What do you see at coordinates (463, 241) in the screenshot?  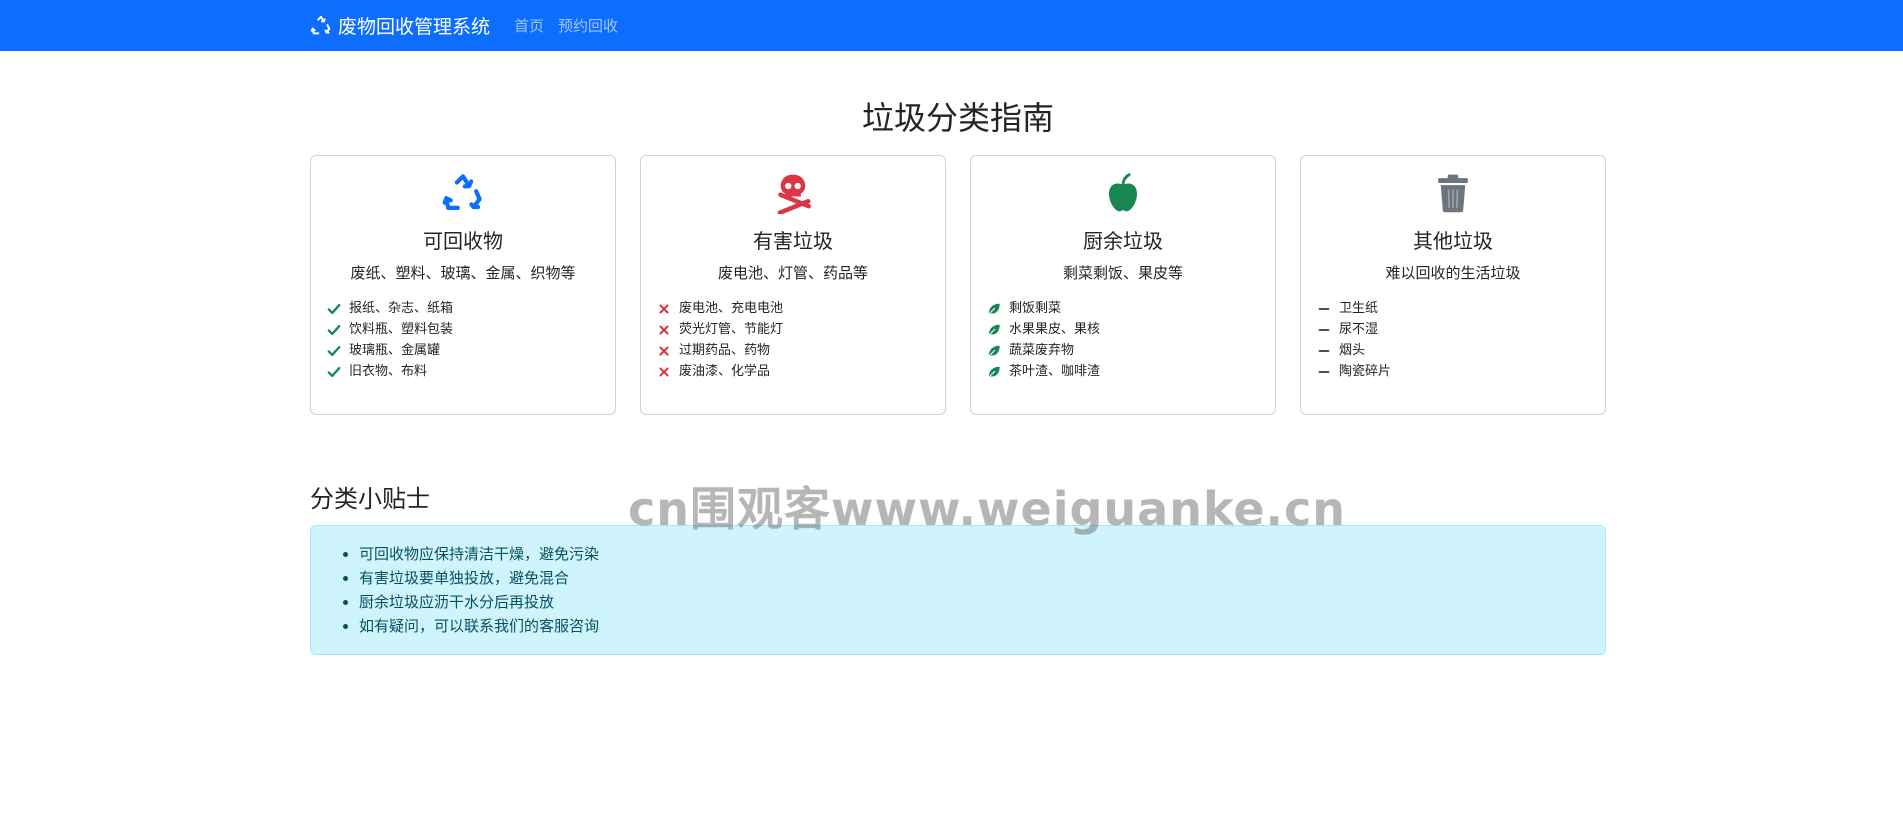 I see `card-title: 可回收物` at bounding box center [463, 241].